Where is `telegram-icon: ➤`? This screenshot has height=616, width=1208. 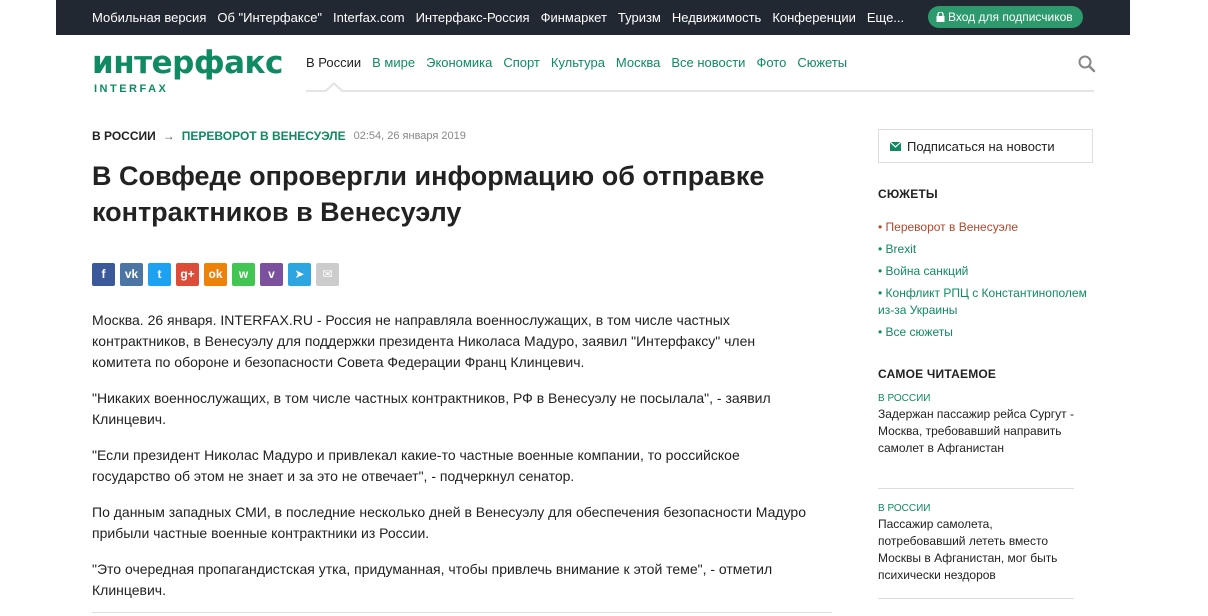 telegram-icon: ➤ is located at coordinates (299, 274).